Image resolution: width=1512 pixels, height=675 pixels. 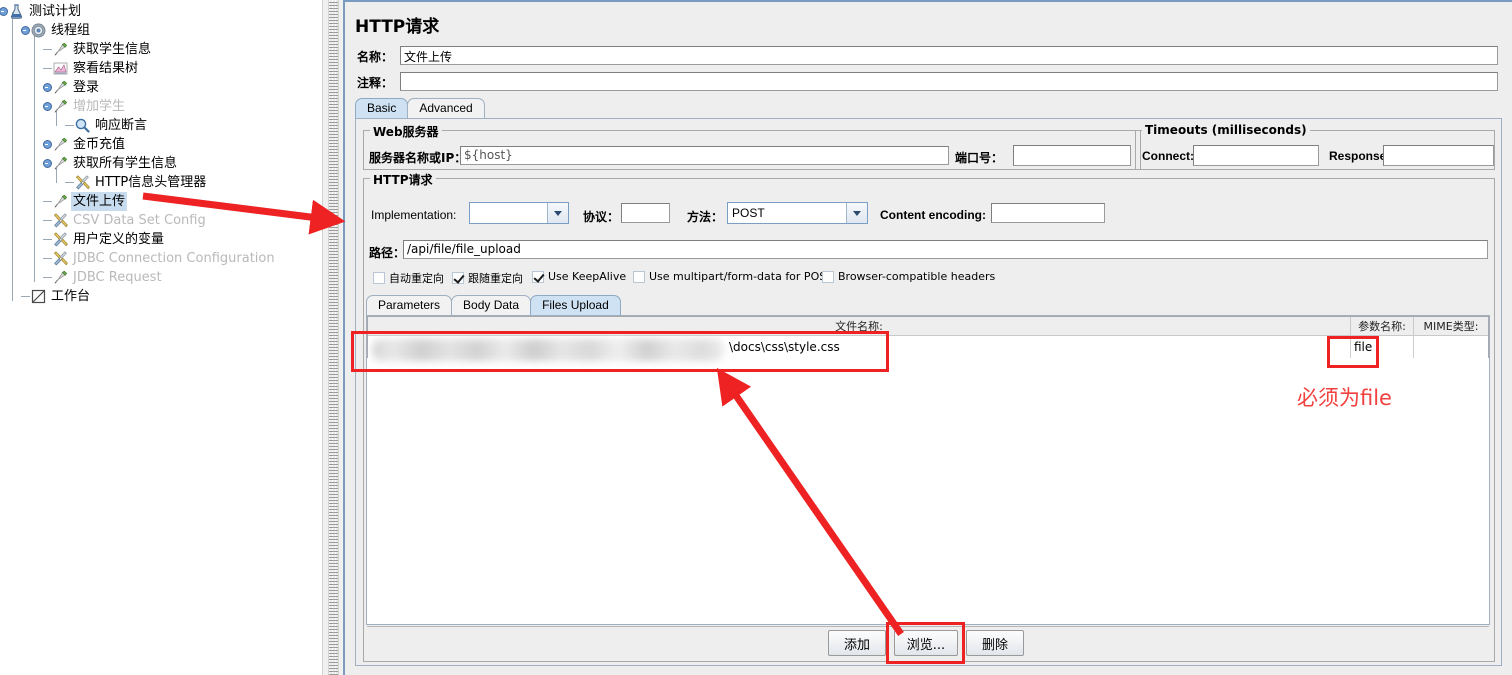 I want to click on tree-item-label: 工作台, so click(x=71, y=296).